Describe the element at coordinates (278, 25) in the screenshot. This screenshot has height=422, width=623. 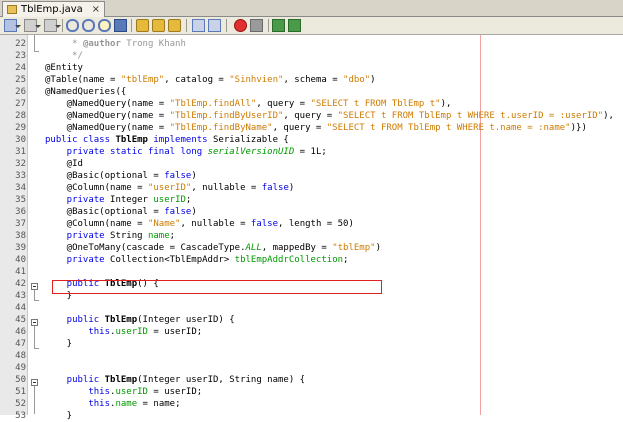
I see `comment-icon` at that location.